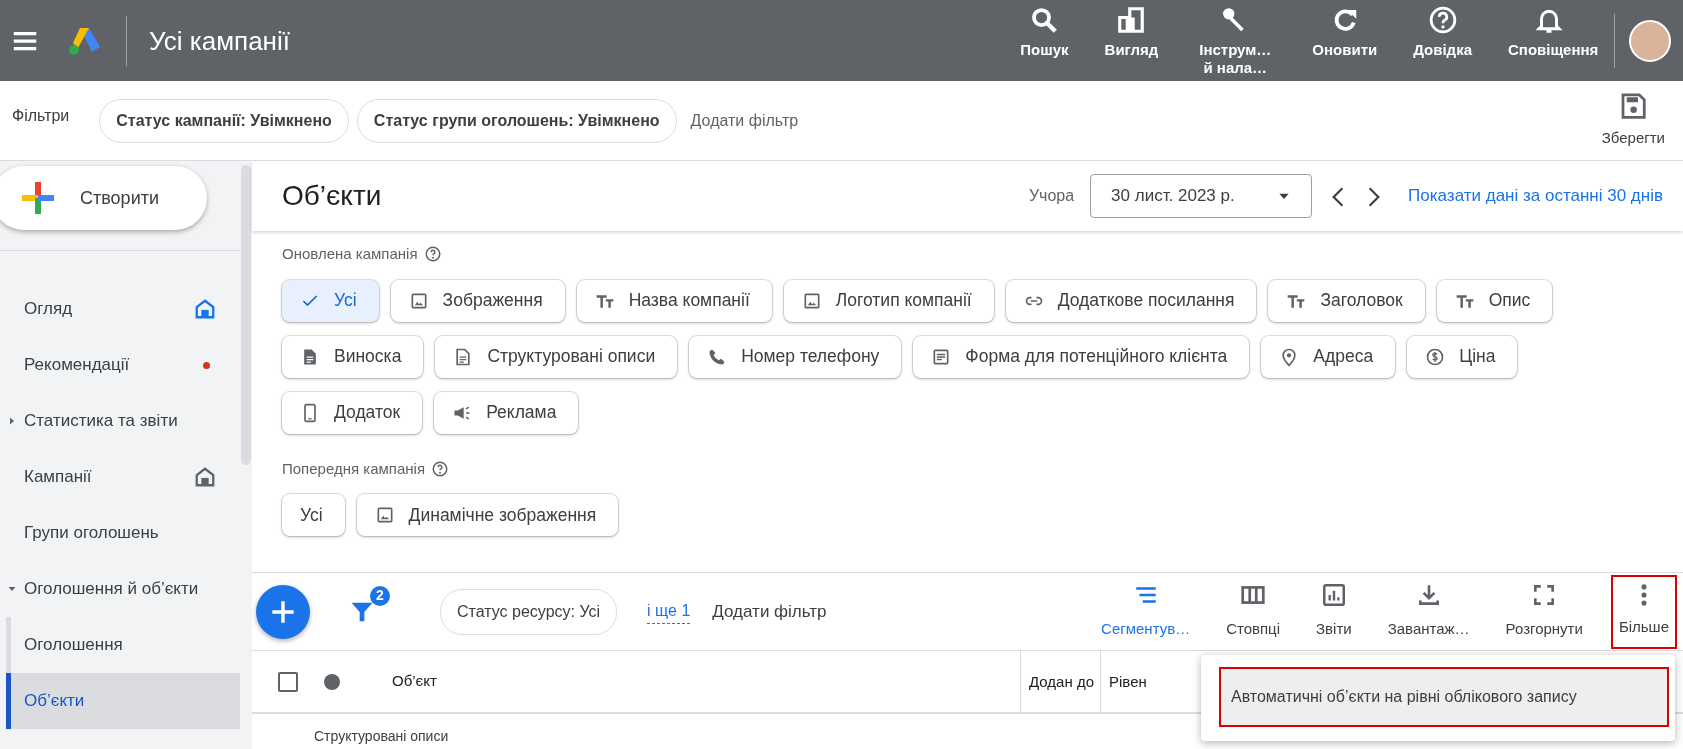 The image size is (1683, 749). Describe the element at coordinates (487, 515) in the screenshot. I see `filter-chip: Динамічне зображення` at that location.